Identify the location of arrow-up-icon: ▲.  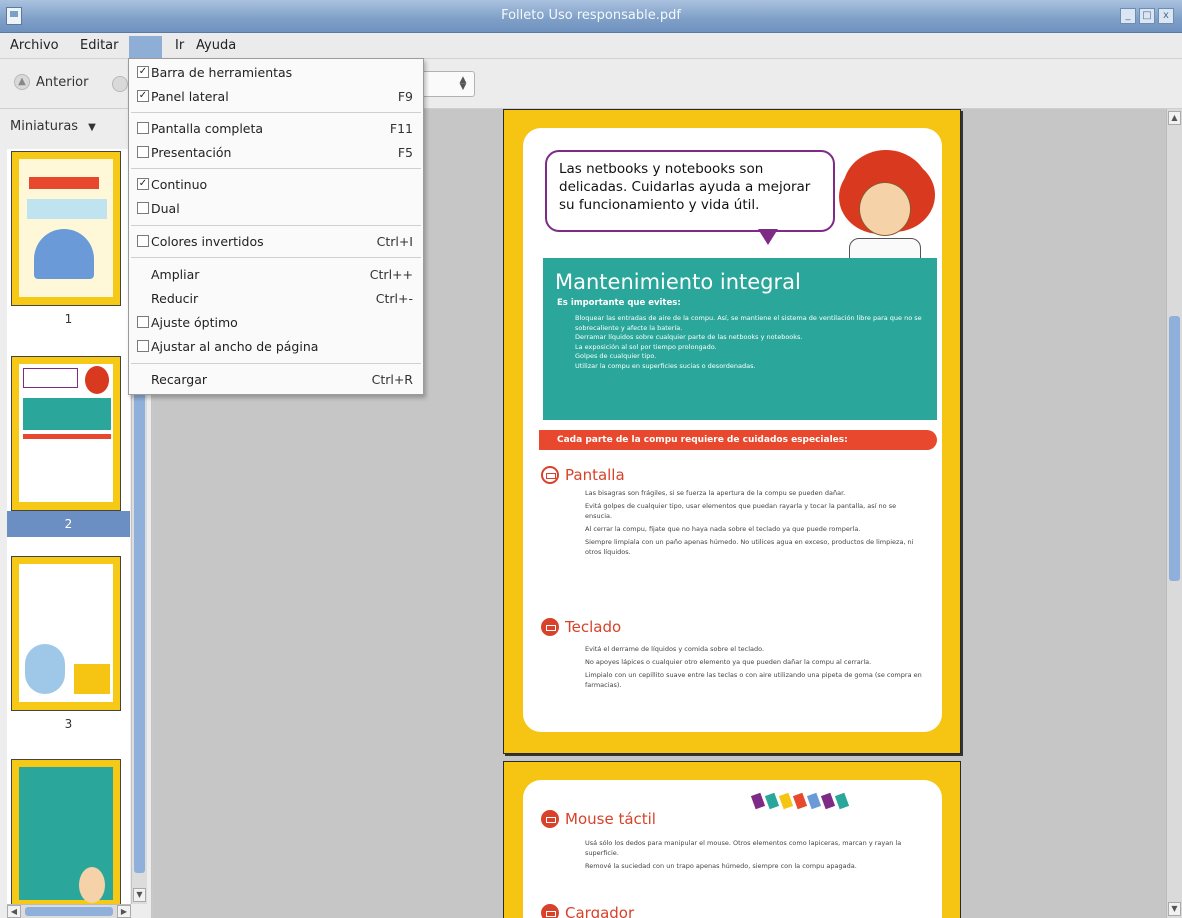
(22, 82).